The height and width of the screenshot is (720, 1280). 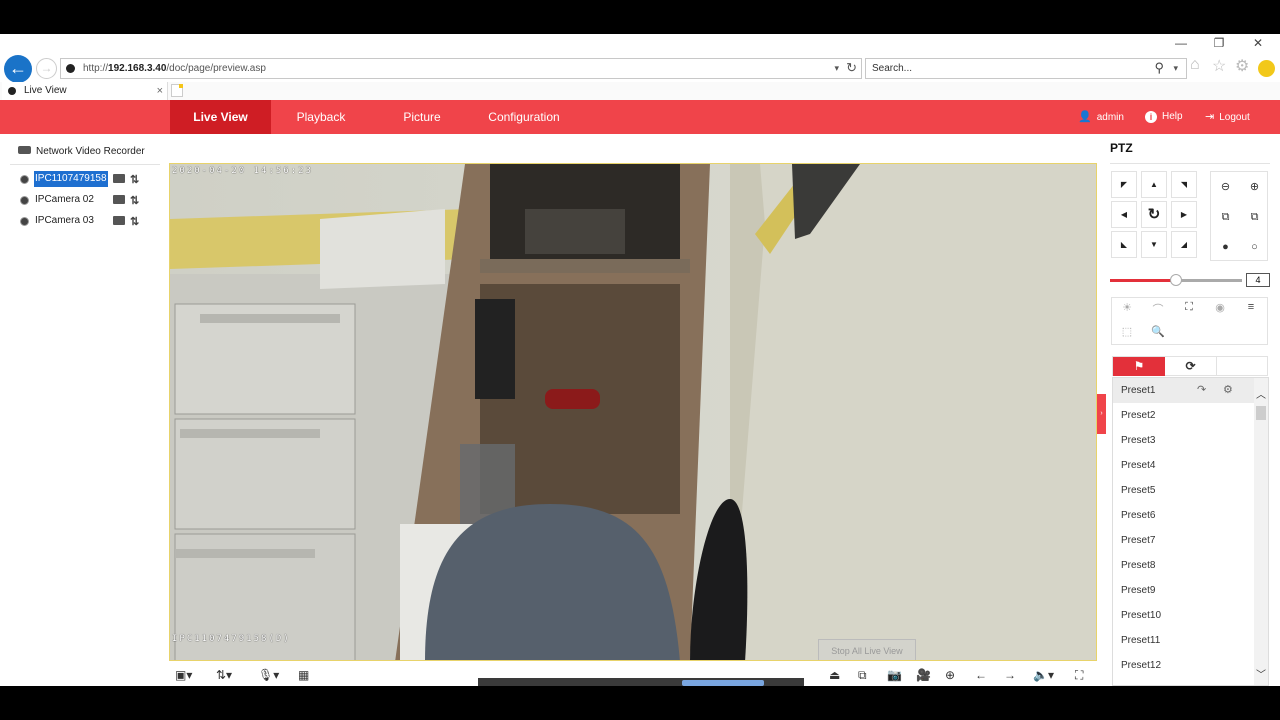 I want to click on refresh-icon: ↻, so click(x=851, y=67).